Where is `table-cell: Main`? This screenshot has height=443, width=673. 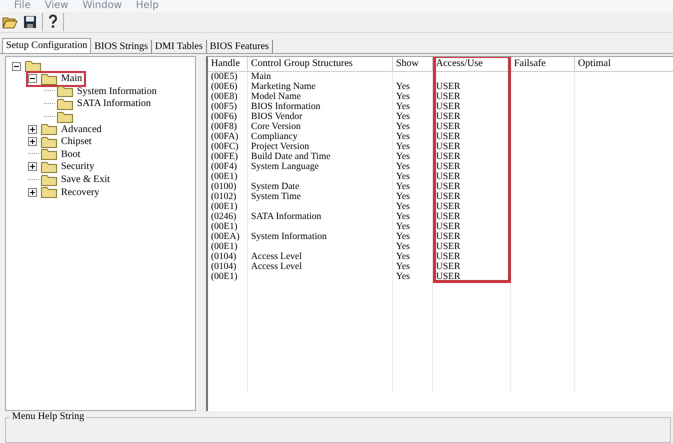 table-cell: Main is located at coordinates (261, 77).